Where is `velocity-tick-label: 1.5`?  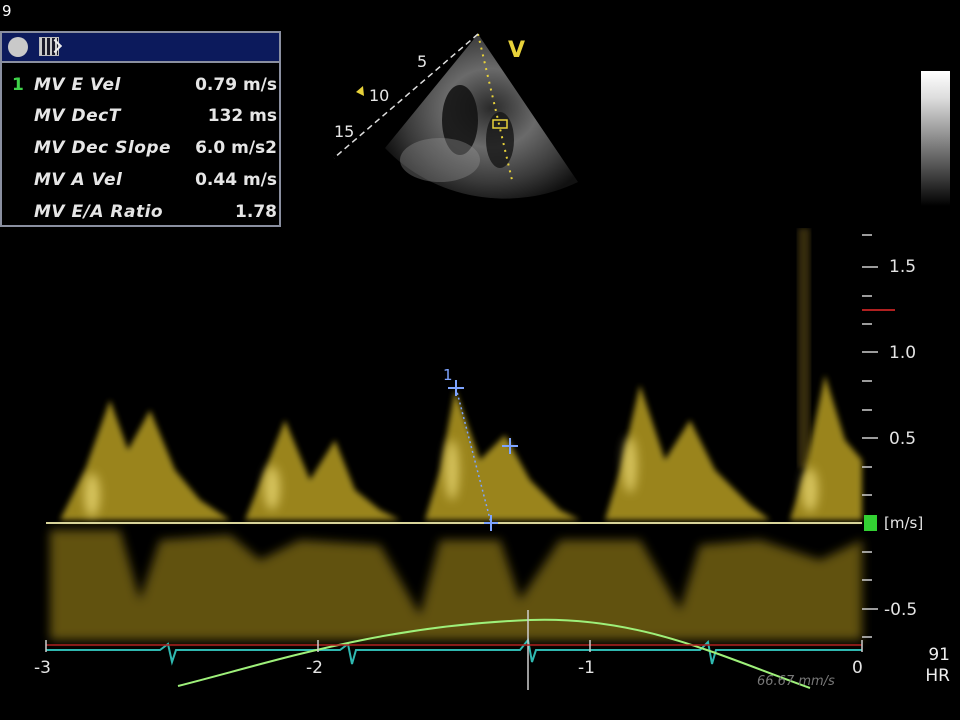
velocity-tick-label: 1.5 is located at coordinates (903, 267).